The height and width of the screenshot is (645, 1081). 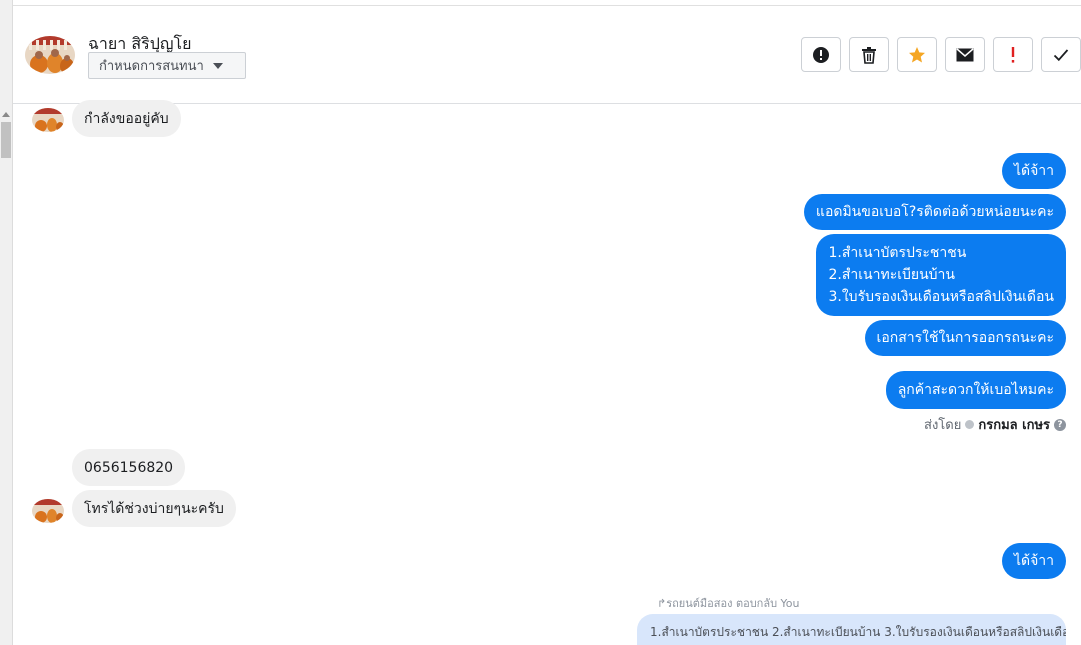 I want to click on follow-up-button, so click(x=1013, y=54).